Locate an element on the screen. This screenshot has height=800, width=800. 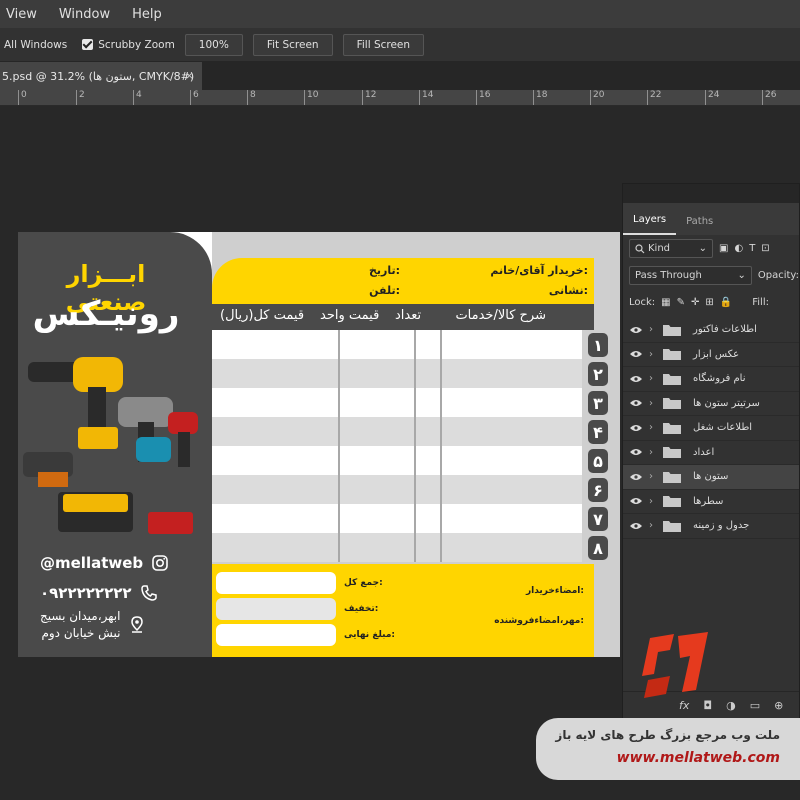
power-tools-image is located at coordinates (110, 445).